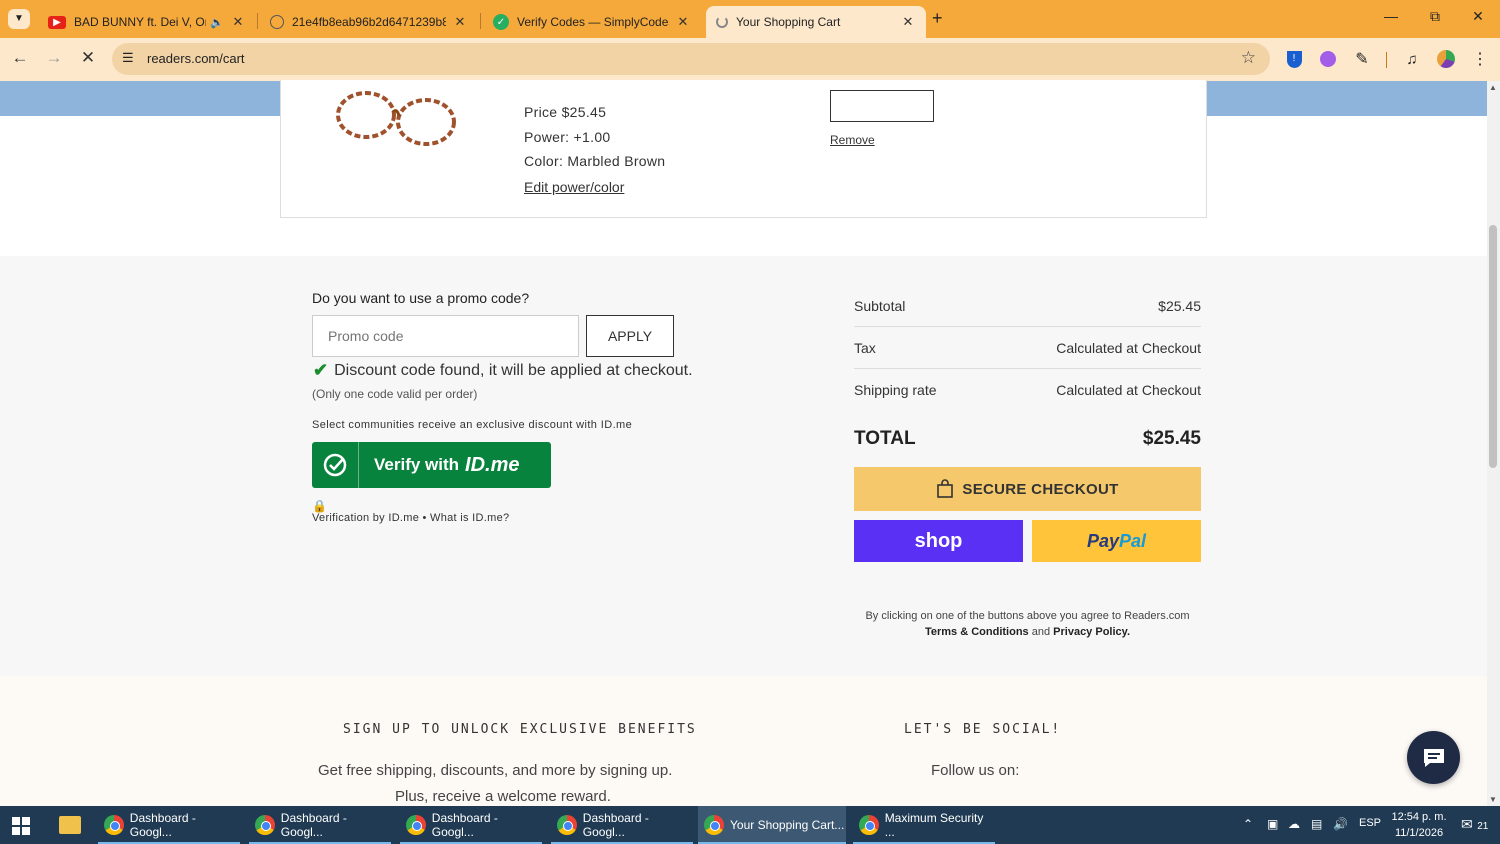  I want to click on new-tab-icon: +, so click(937, 18).